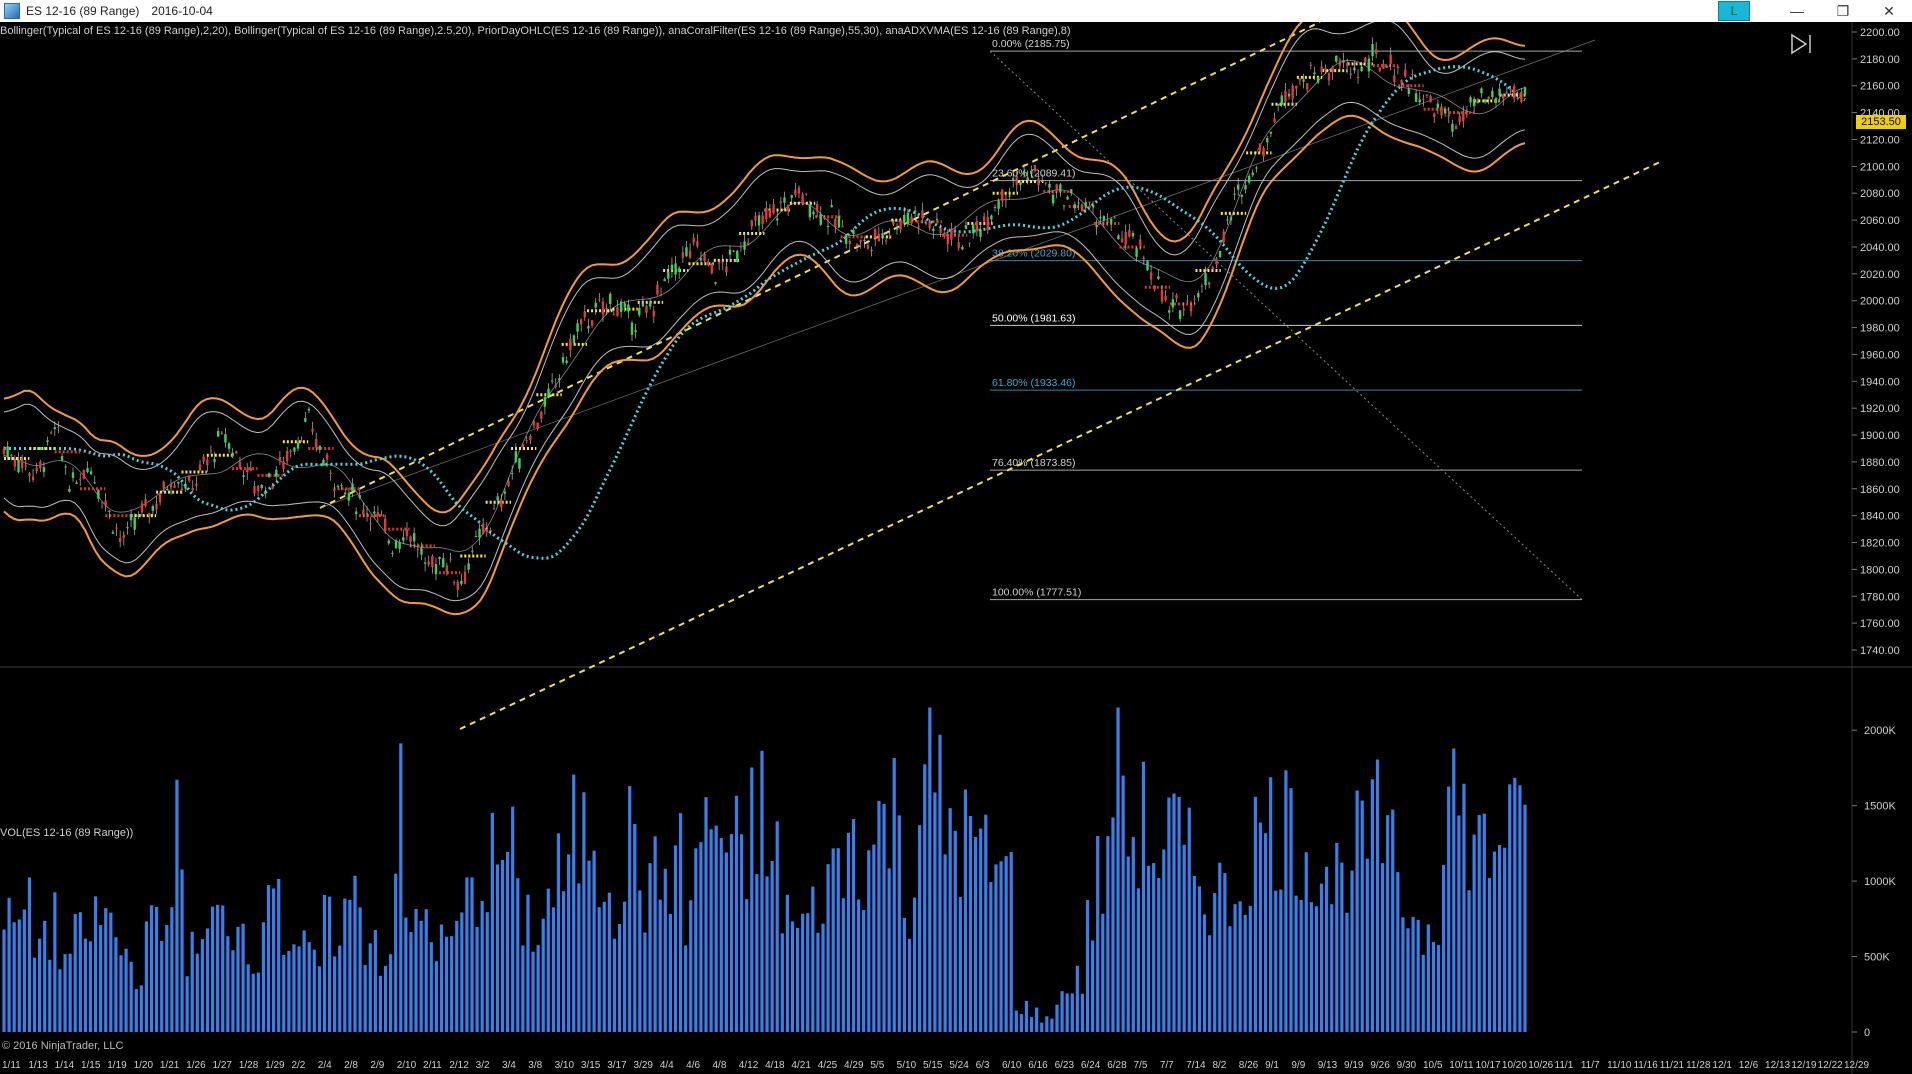 Image resolution: width=1912 pixels, height=1074 pixels. What do you see at coordinates (1033, 463) in the screenshot?
I see `fib-level-label: 76.40% (1873.85)` at bounding box center [1033, 463].